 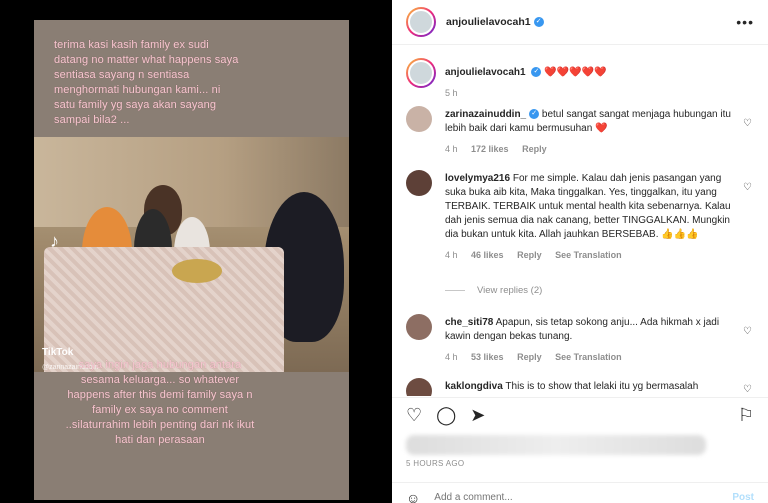 I want to click on caption-text: ❤️❤️❤️❤️❤️, so click(x=575, y=72).